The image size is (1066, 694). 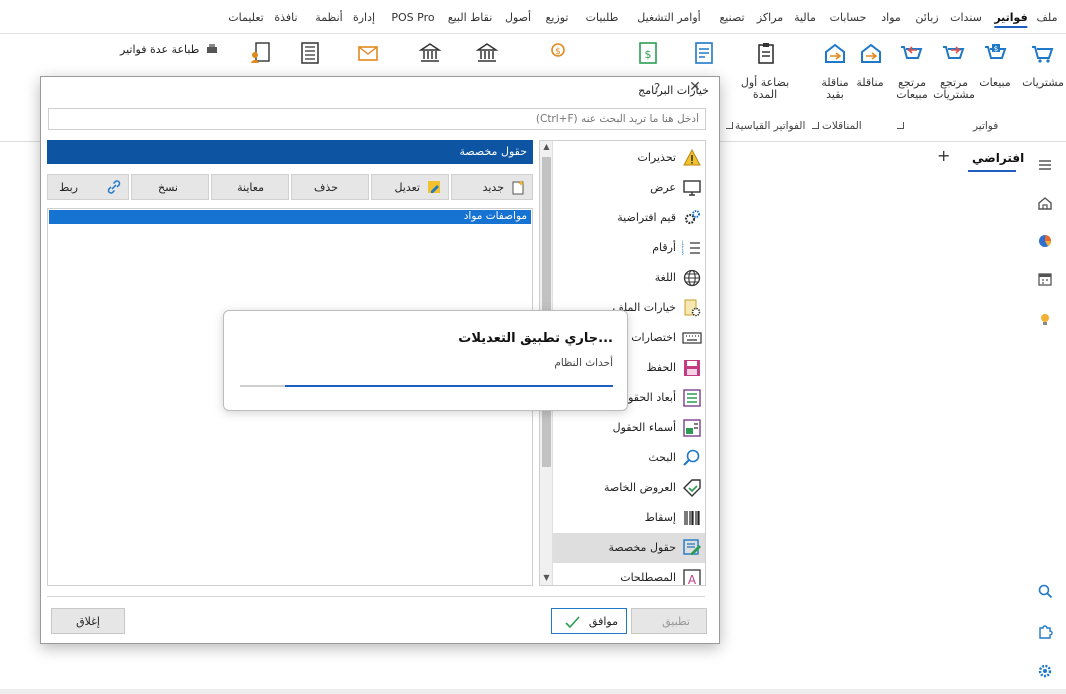 I want to click on help-button: ?, so click(x=657, y=88).